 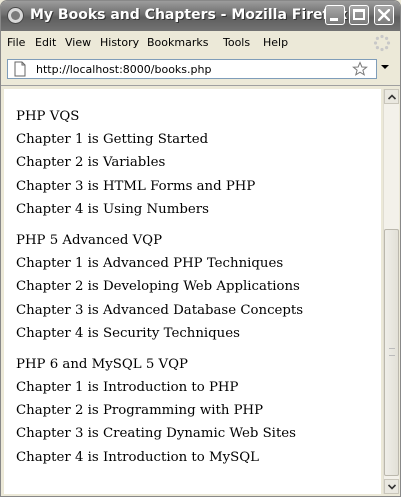 I want to click on star-icon, so click(x=360, y=69).